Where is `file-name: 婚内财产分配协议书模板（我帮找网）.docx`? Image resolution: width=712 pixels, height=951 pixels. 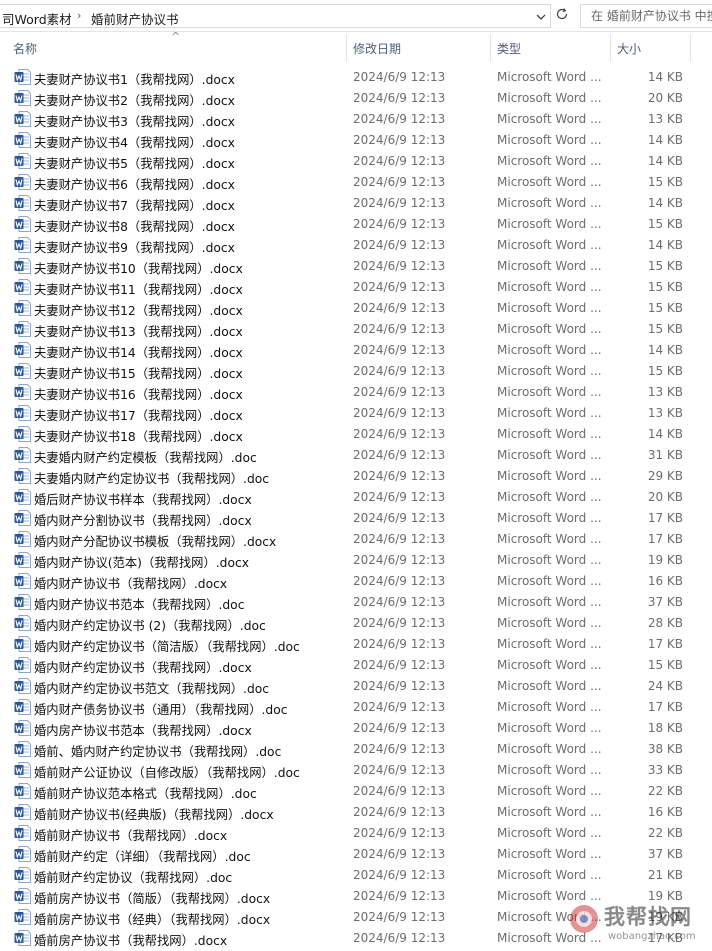 file-name: 婚内财产分配协议书模板（我帮找网）.docx is located at coordinates (155, 541).